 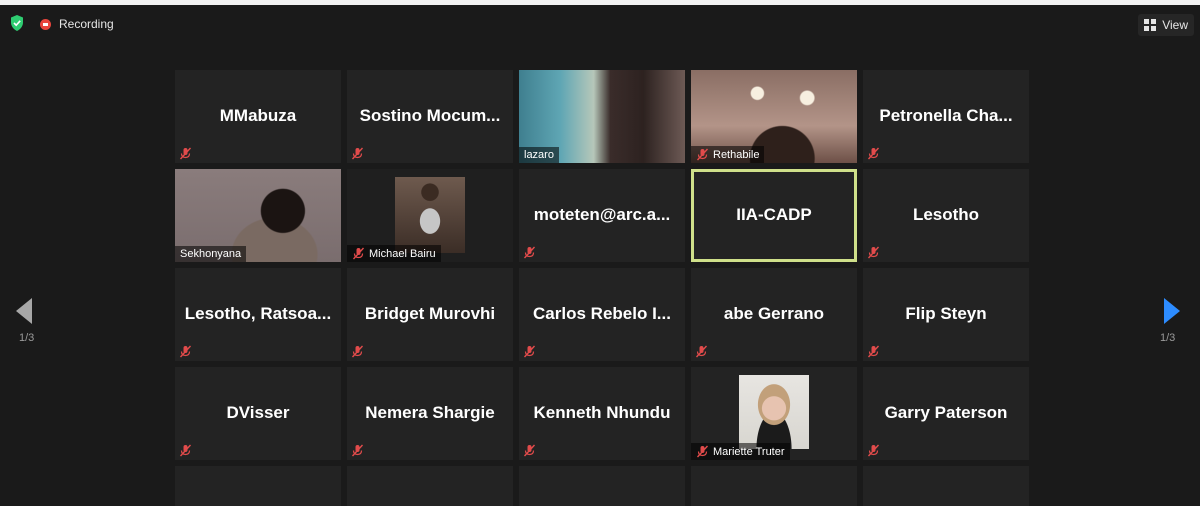 I want to click on active-speaker-tile: IIA-CADP, so click(x=774, y=215).